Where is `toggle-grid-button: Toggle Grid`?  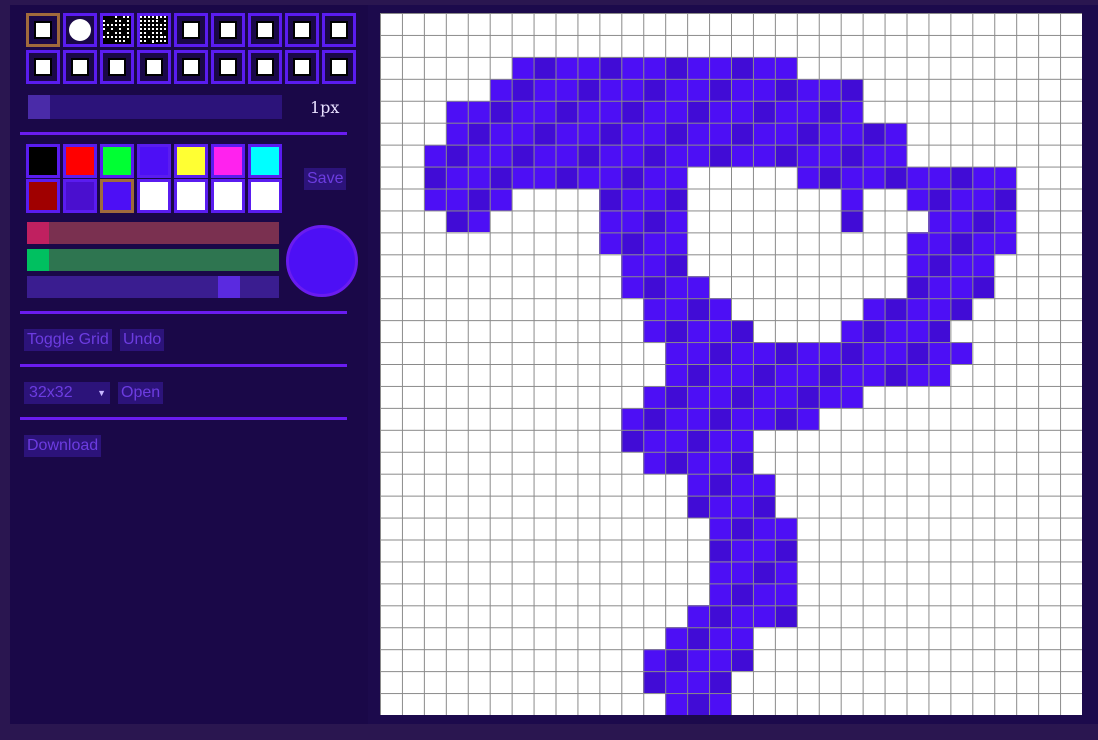
toggle-grid-button: Toggle Grid is located at coordinates (68, 340).